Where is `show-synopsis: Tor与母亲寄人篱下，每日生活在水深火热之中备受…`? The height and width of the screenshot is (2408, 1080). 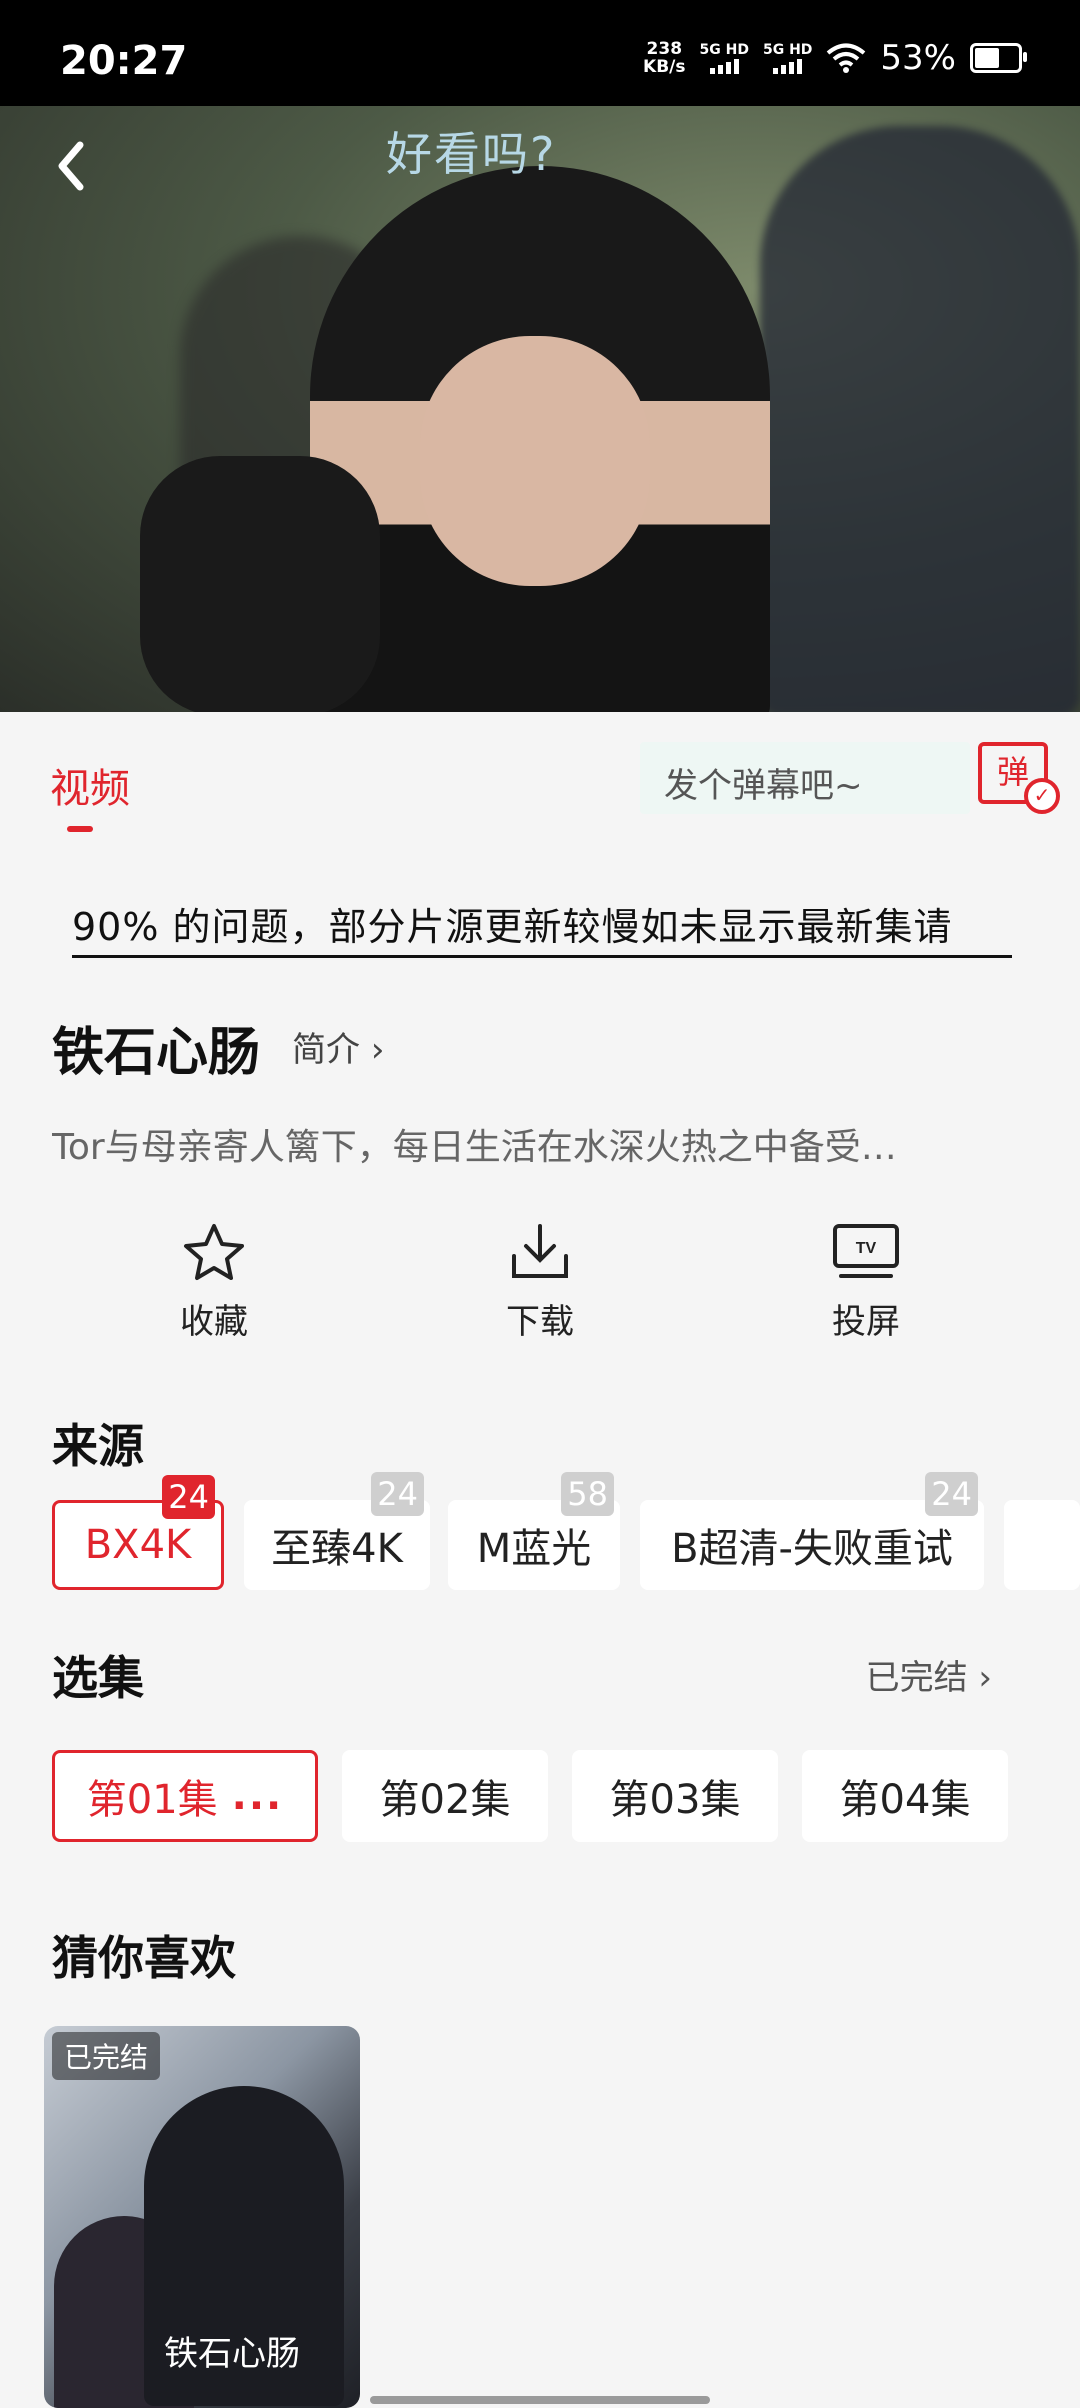 show-synopsis: Tor与母亲寄人篱下，每日生活在水深火热之中备受… is located at coordinates (517, 1144).